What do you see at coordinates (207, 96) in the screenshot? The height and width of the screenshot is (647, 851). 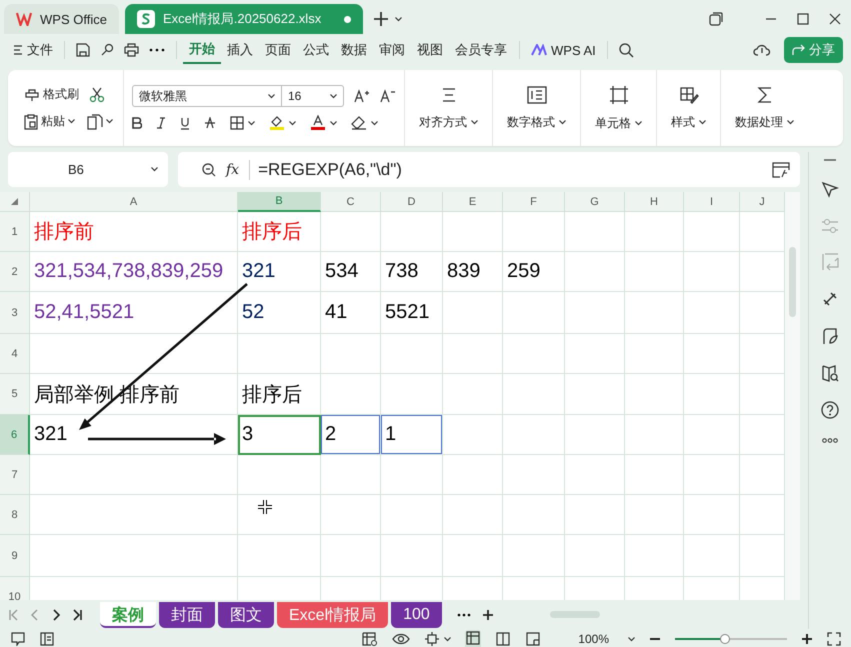 I see `font-dropdown: 微软雅黑` at bounding box center [207, 96].